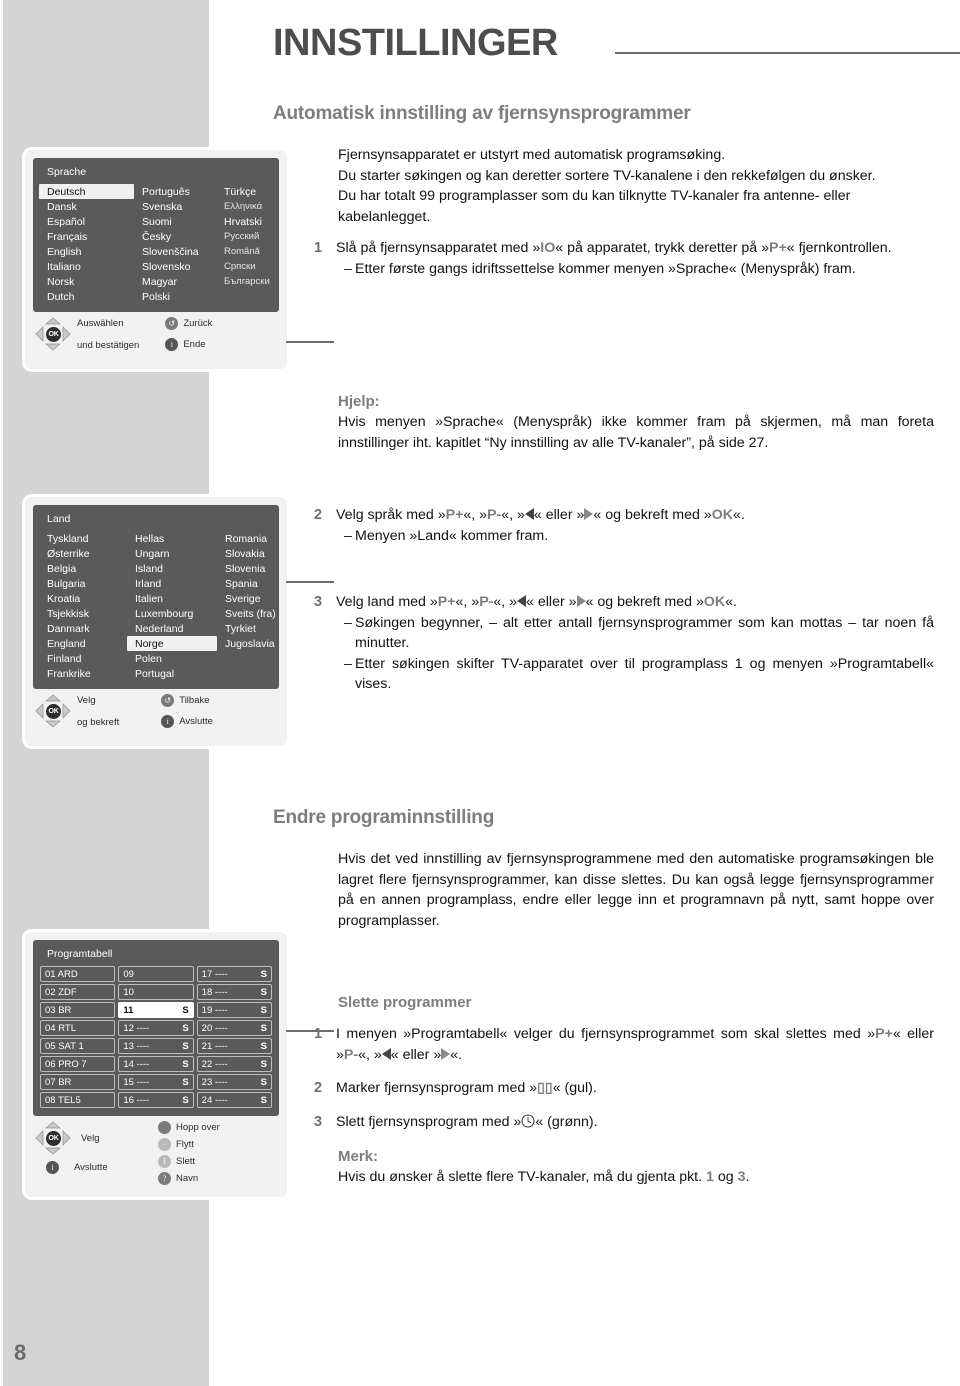 This screenshot has width=960, height=1386. Describe the element at coordinates (172, 673) in the screenshot. I see `list-item: Portugal` at that location.